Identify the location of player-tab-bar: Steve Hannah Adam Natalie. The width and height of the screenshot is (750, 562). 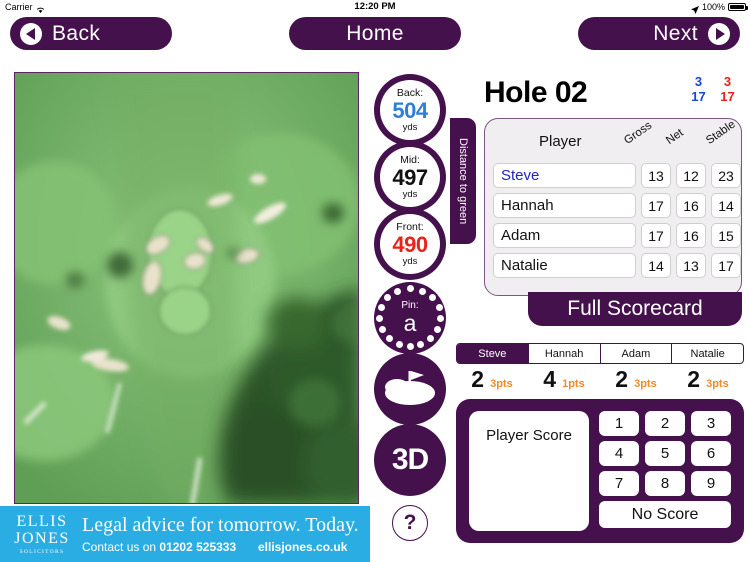
(600, 353).